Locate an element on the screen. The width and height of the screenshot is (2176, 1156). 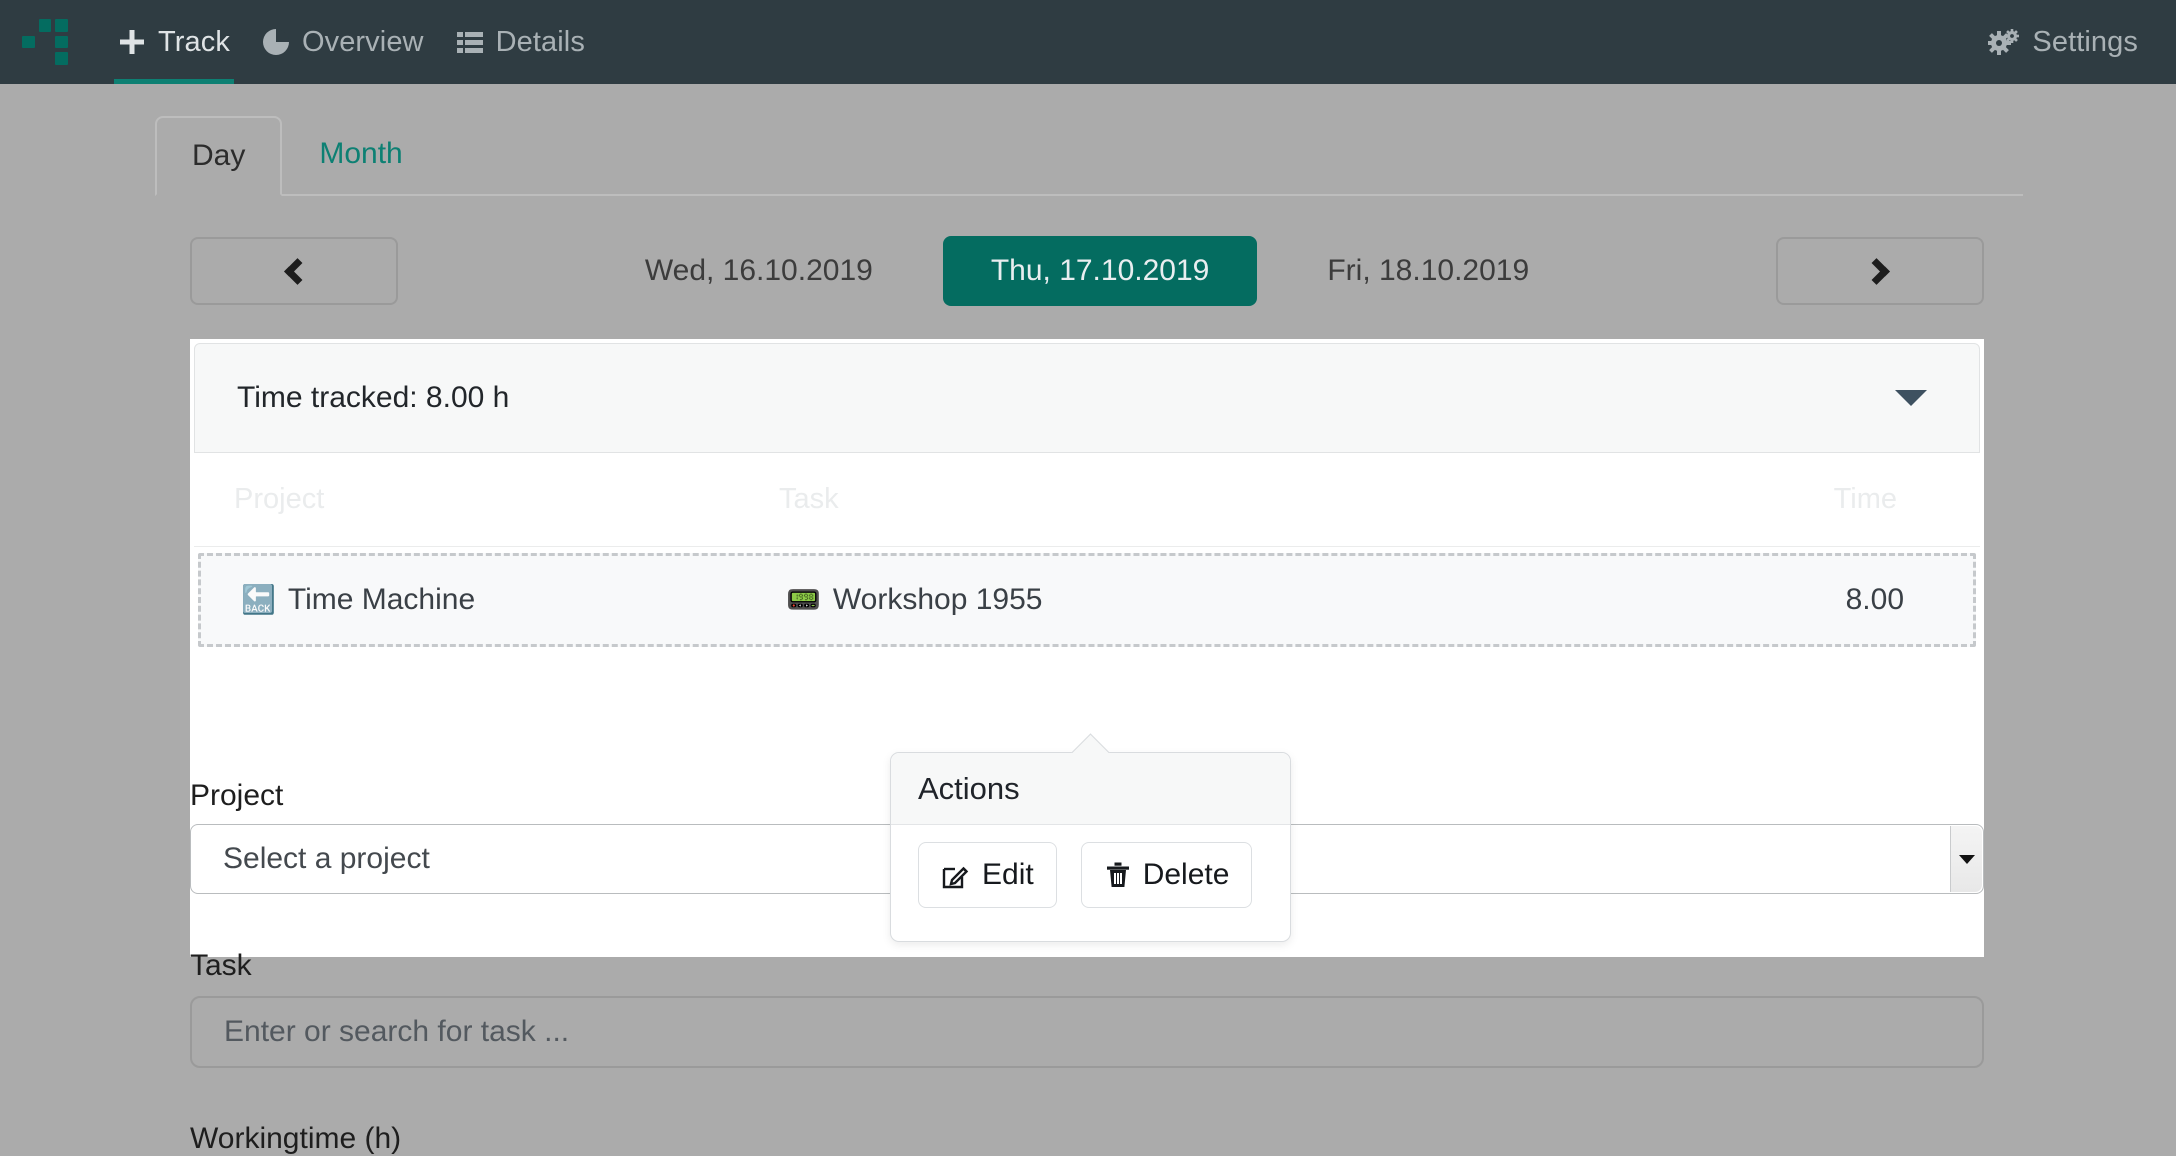
workingtime-field-label: Workingtime (h) is located at coordinates (296, 1138).